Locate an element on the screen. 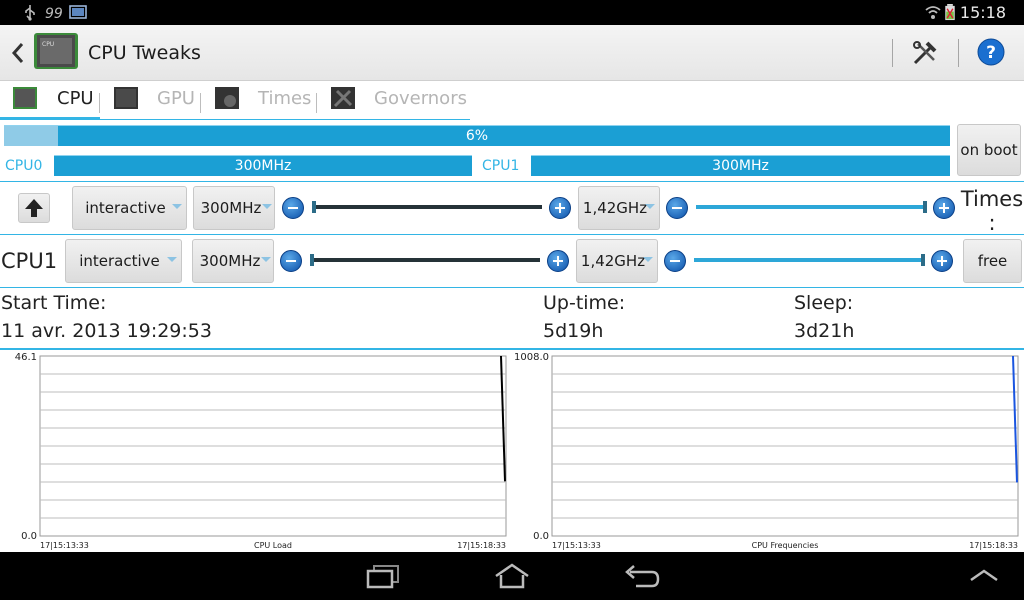 This screenshot has width=1024, height=600. gpu-chip-icon is located at coordinates (126, 98).